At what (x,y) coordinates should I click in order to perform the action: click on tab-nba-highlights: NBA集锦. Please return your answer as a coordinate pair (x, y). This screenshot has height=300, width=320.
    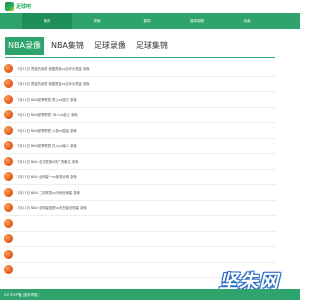
    Looking at the image, I should click on (67, 46).